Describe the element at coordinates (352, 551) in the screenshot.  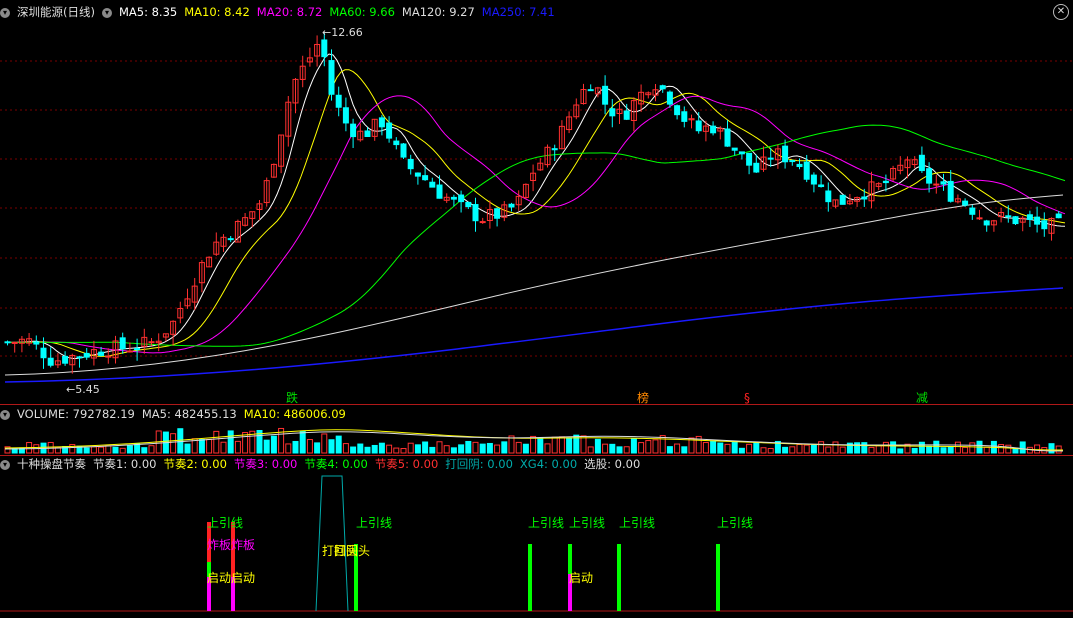
I see `dahuitou-label: 打回头` at that location.